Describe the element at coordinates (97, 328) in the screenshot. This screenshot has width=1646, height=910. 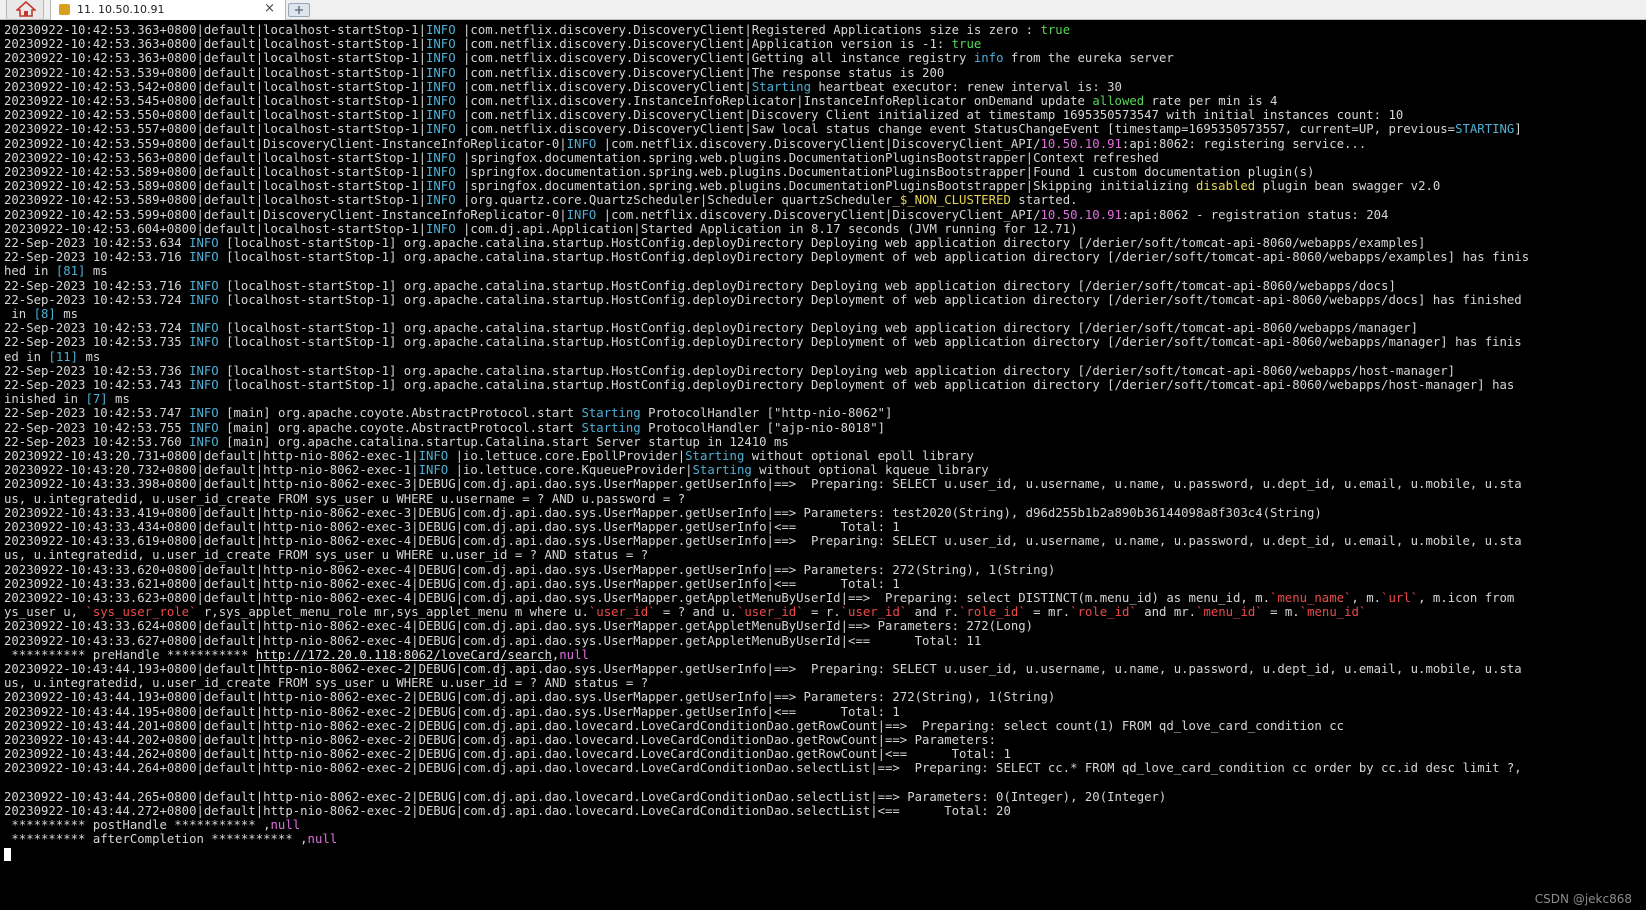
I see `log-text: 22-Sep-2023 10:42:53.724` at that location.